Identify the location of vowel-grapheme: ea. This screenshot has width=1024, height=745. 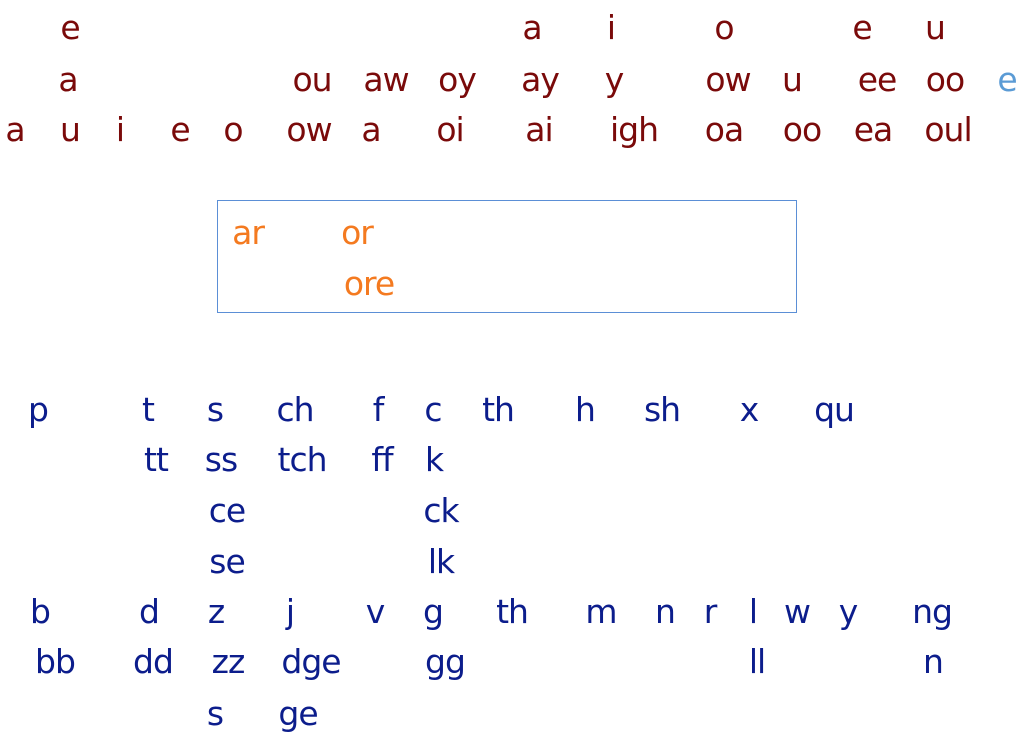
(873, 129).